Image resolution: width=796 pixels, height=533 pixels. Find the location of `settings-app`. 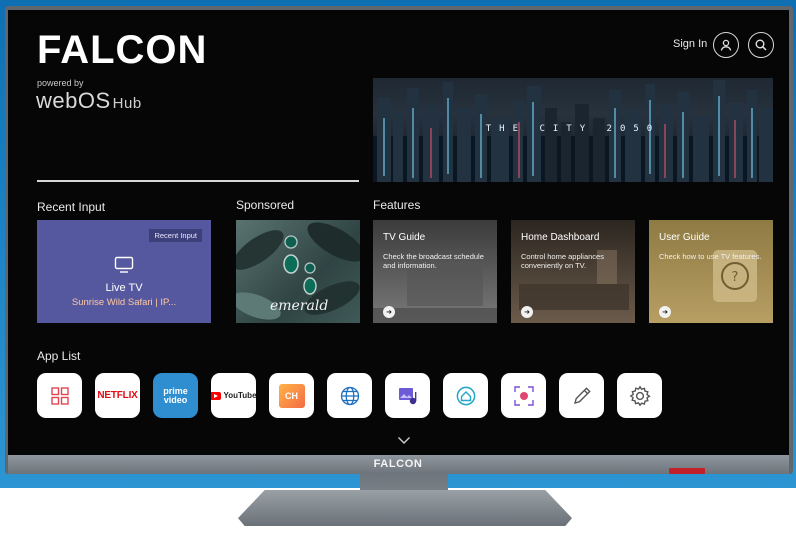

settings-app is located at coordinates (639, 395).